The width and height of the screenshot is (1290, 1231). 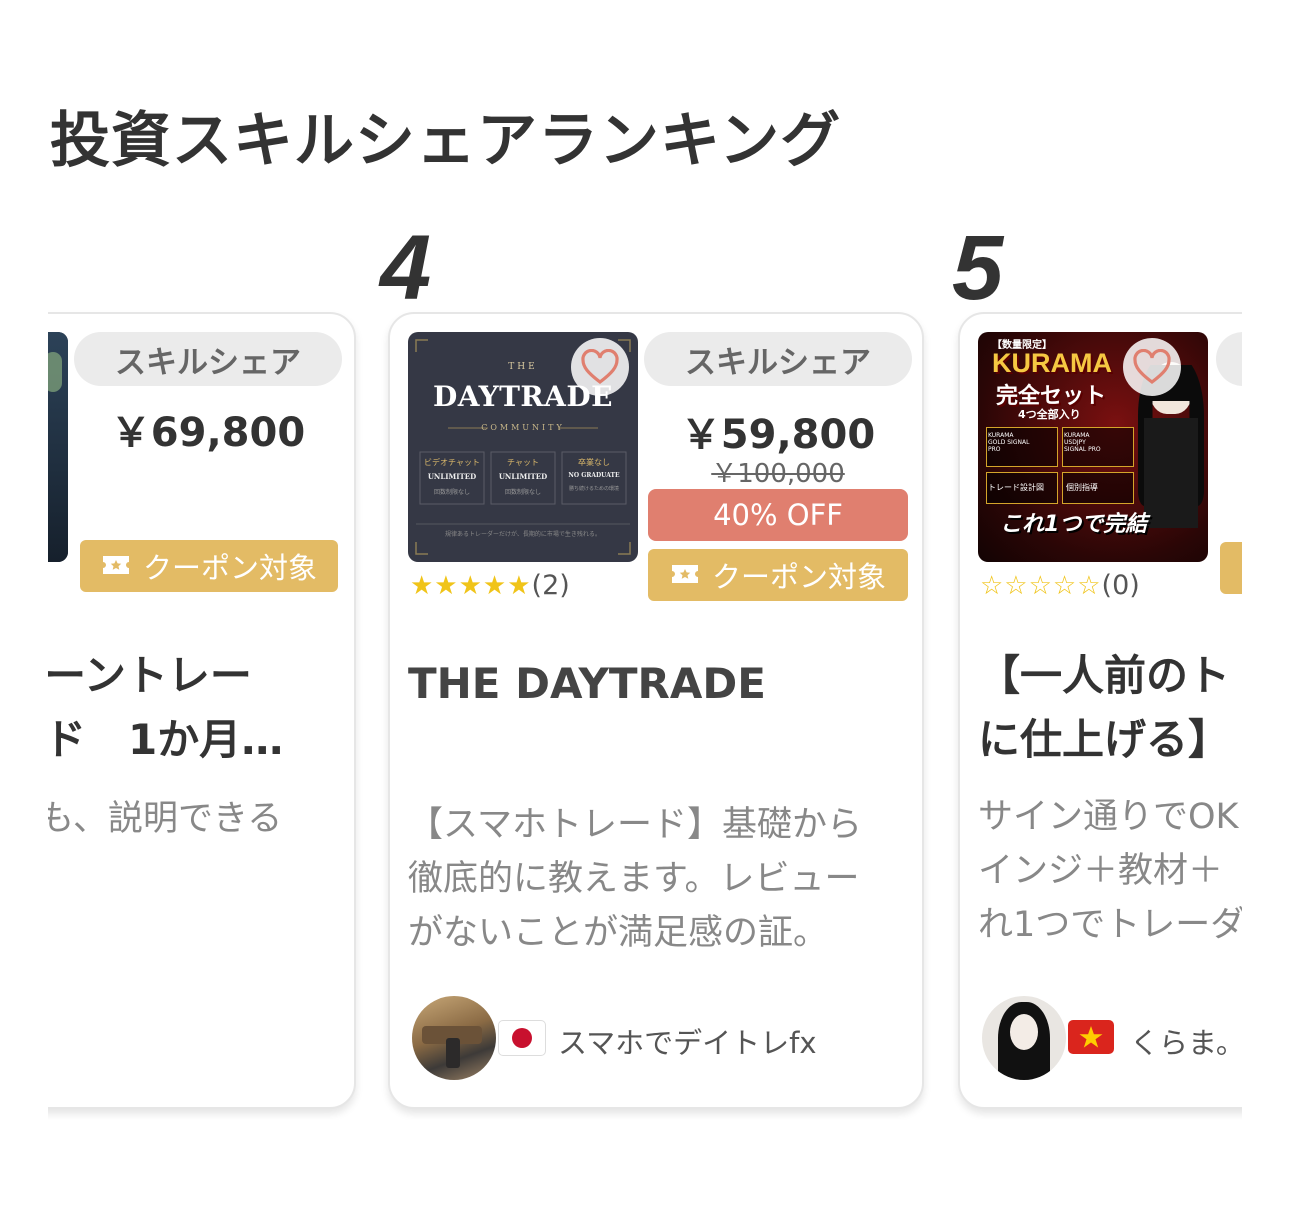 What do you see at coordinates (451, 492) in the screenshot?
I see `thumb-box-1-bot: 回数制限なし` at bounding box center [451, 492].